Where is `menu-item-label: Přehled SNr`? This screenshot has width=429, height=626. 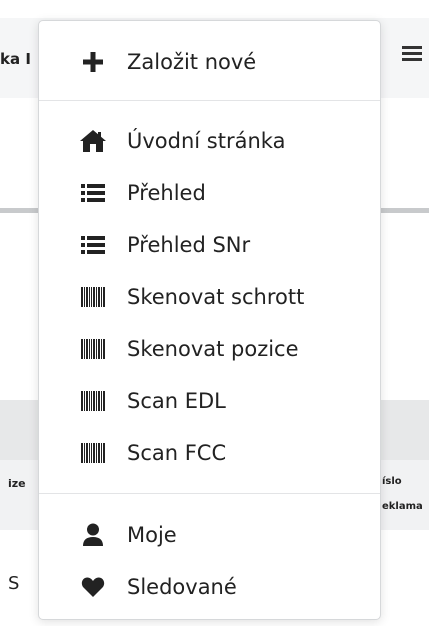
menu-item-label: Přehled SNr is located at coordinates (189, 245).